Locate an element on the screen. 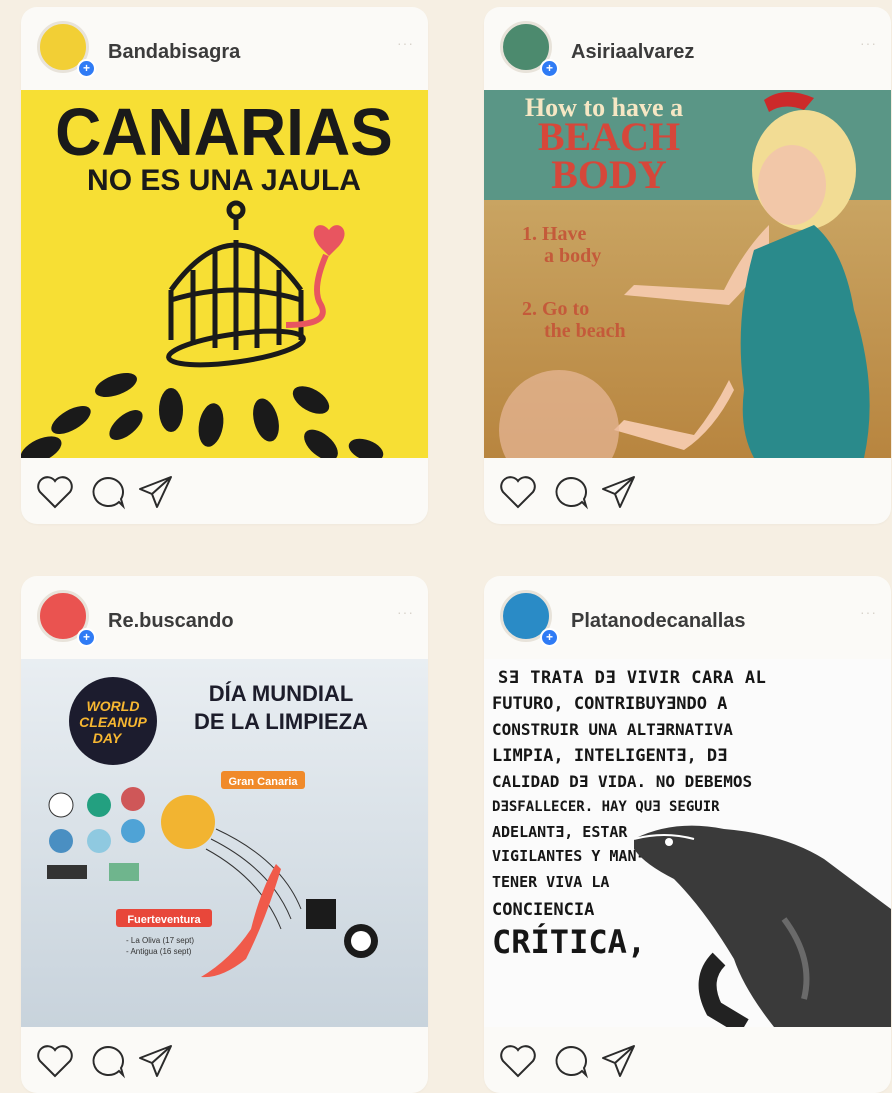  image-text: Gran Canaria is located at coordinates (263, 782).